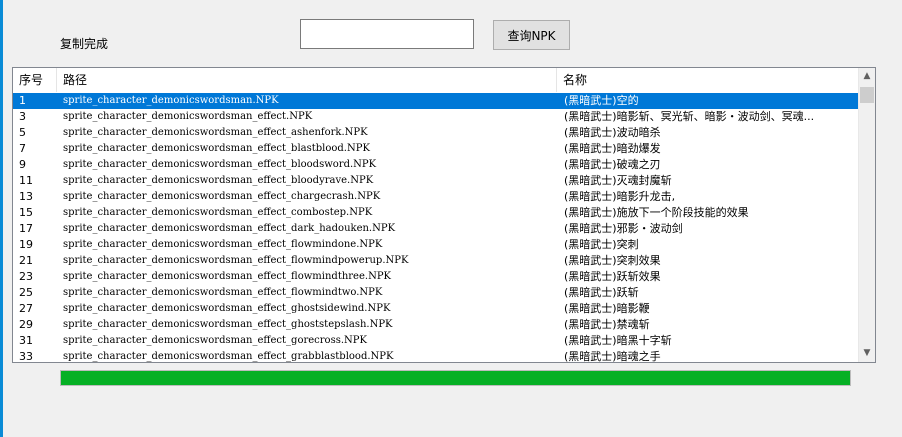 The width and height of the screenshot is (902, 437). What do you see at coordinates (618, 340) in the screenshot?
I see `row-name: (黑暗武士)暗黑十字斩` at bounding box center [618, 340].